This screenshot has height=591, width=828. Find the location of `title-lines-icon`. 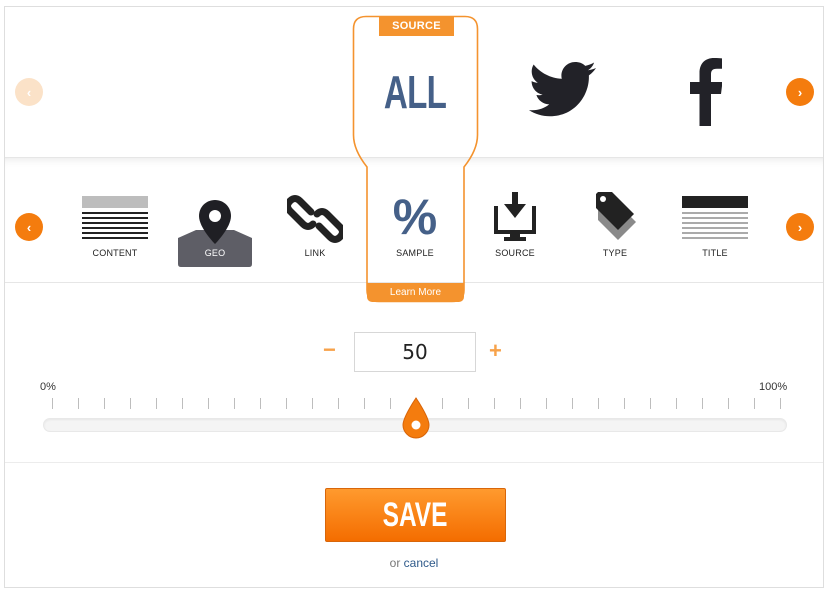

title-lines-icon is located at coordinates (715, 217).